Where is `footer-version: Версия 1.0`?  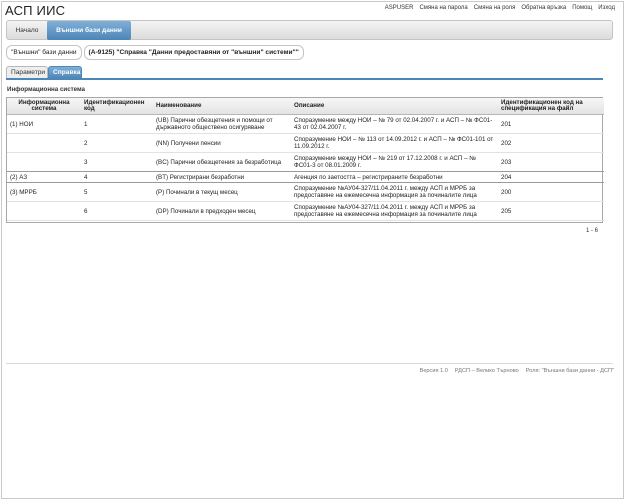 footer-version: Версия 1.0 is located at coordinates (433, 371).